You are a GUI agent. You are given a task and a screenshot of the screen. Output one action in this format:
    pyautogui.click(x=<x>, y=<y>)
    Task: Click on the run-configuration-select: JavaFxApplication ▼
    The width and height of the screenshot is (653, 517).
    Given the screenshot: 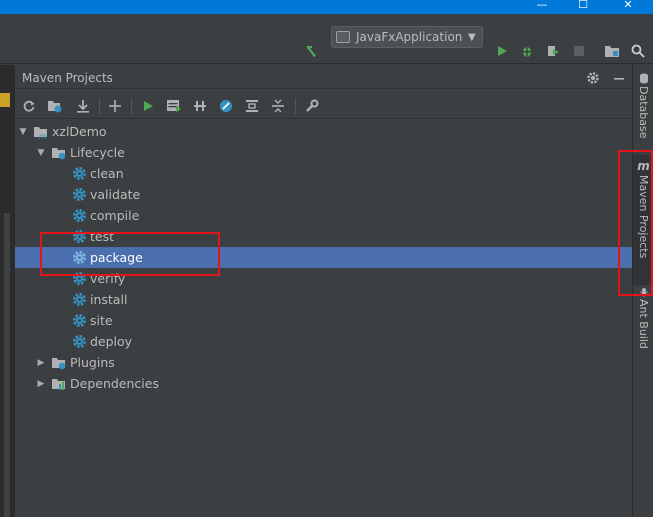 What is the action you would take?
    pyautogui.click(x=407, y=37)
    